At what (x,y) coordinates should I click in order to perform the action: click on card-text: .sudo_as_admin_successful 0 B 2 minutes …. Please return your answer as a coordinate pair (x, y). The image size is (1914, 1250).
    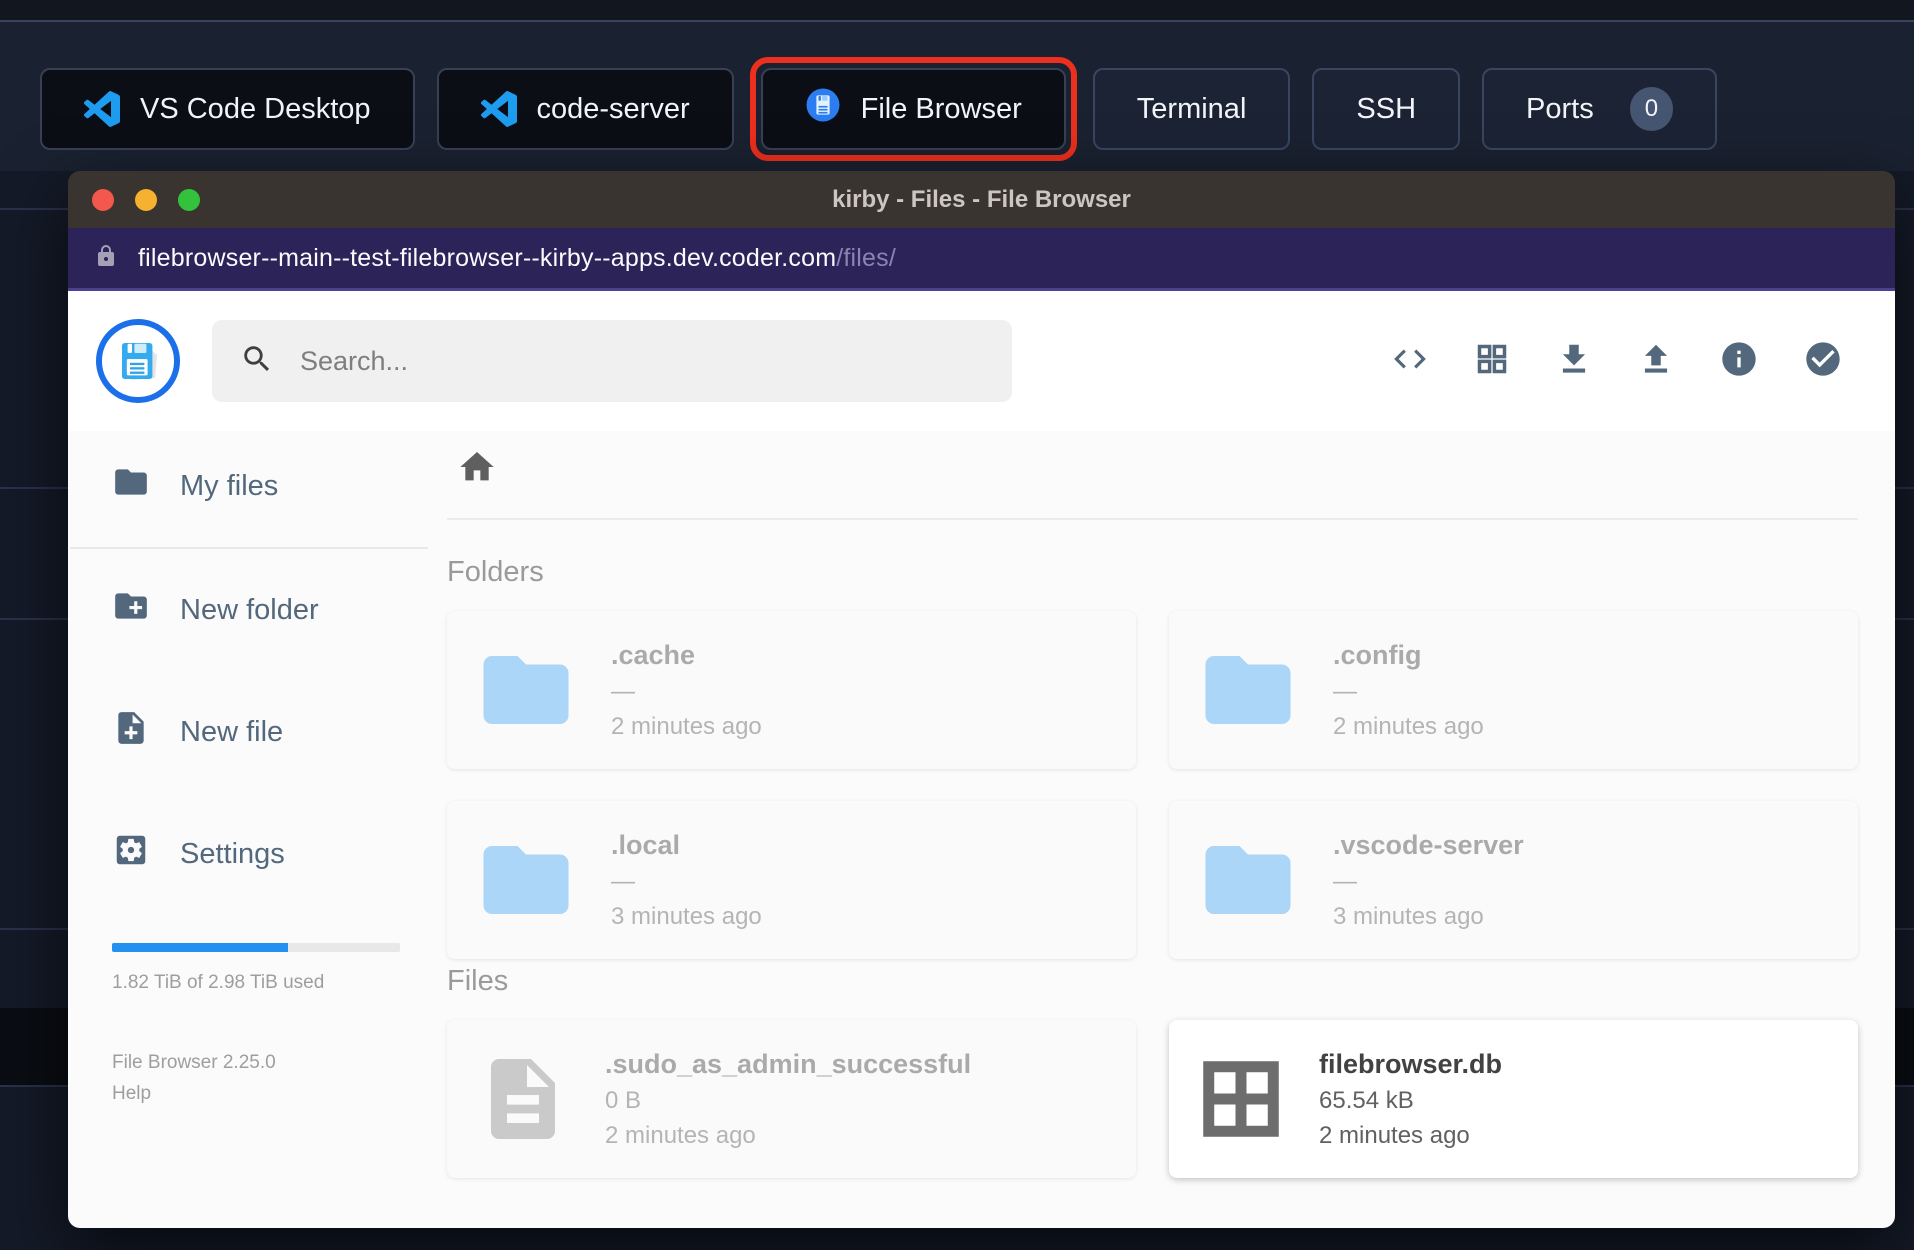
    Looking at the image, I should click on (788, 1099).